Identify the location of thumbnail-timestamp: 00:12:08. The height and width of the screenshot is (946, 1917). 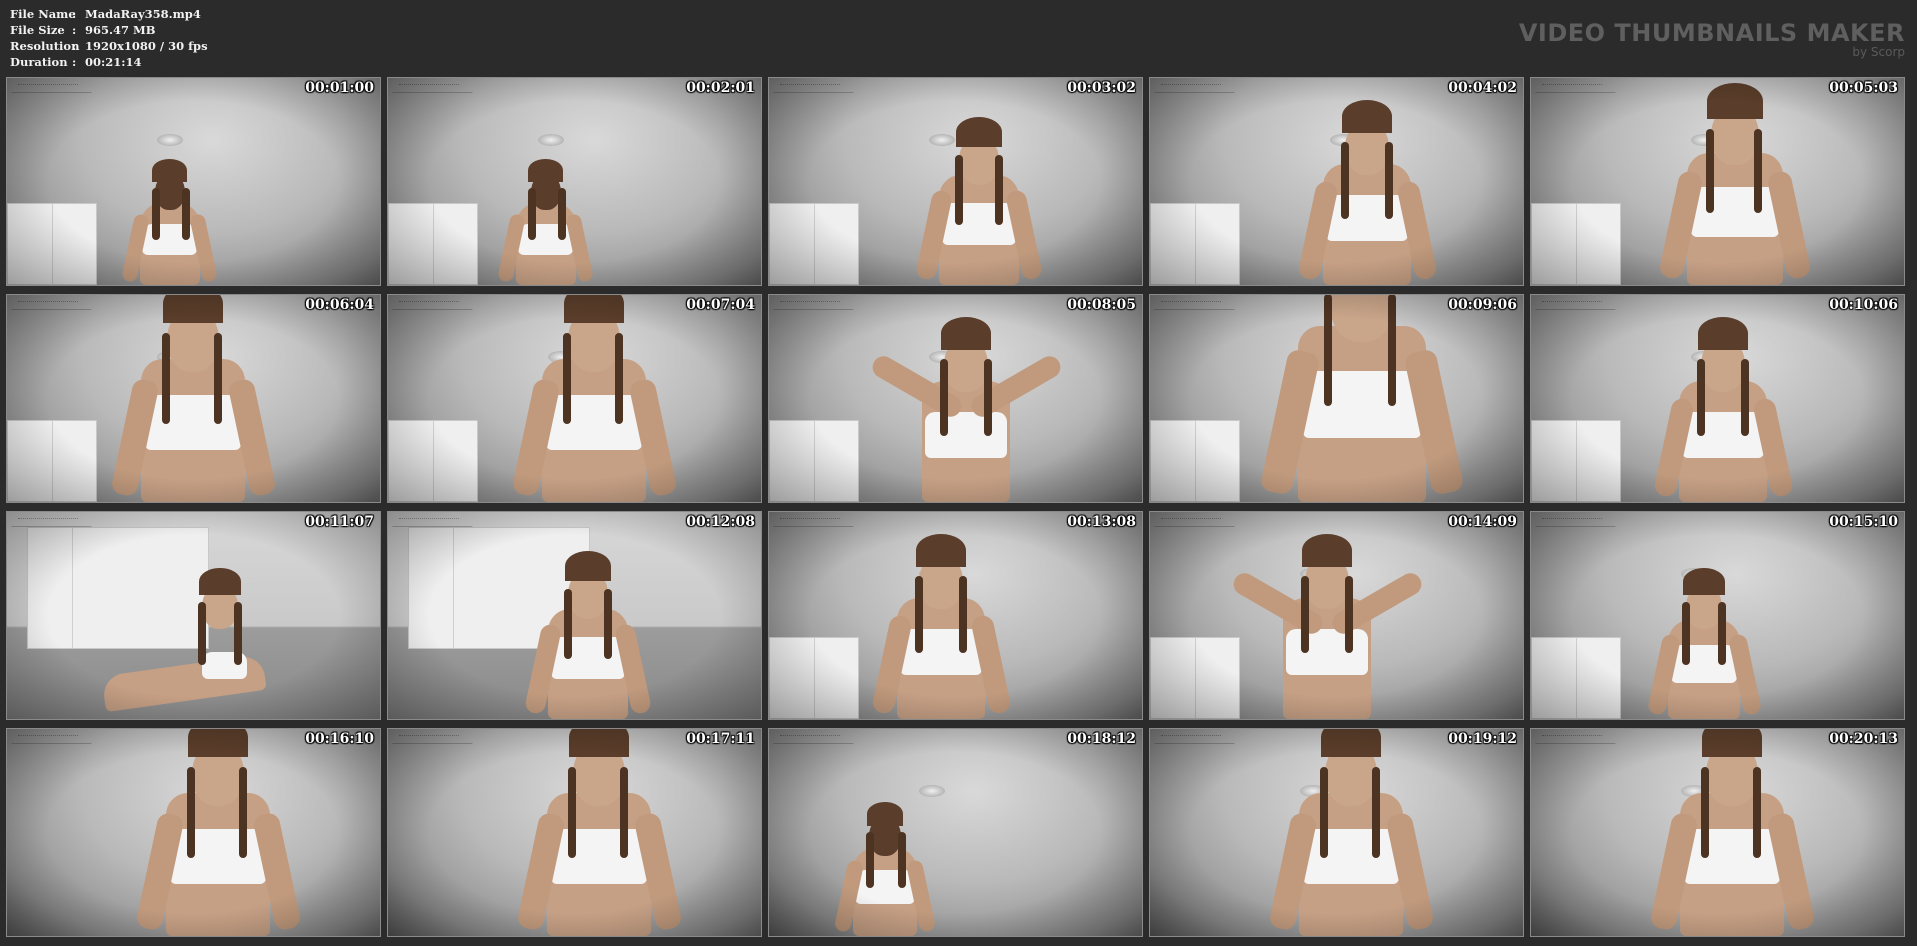
(720, 522).